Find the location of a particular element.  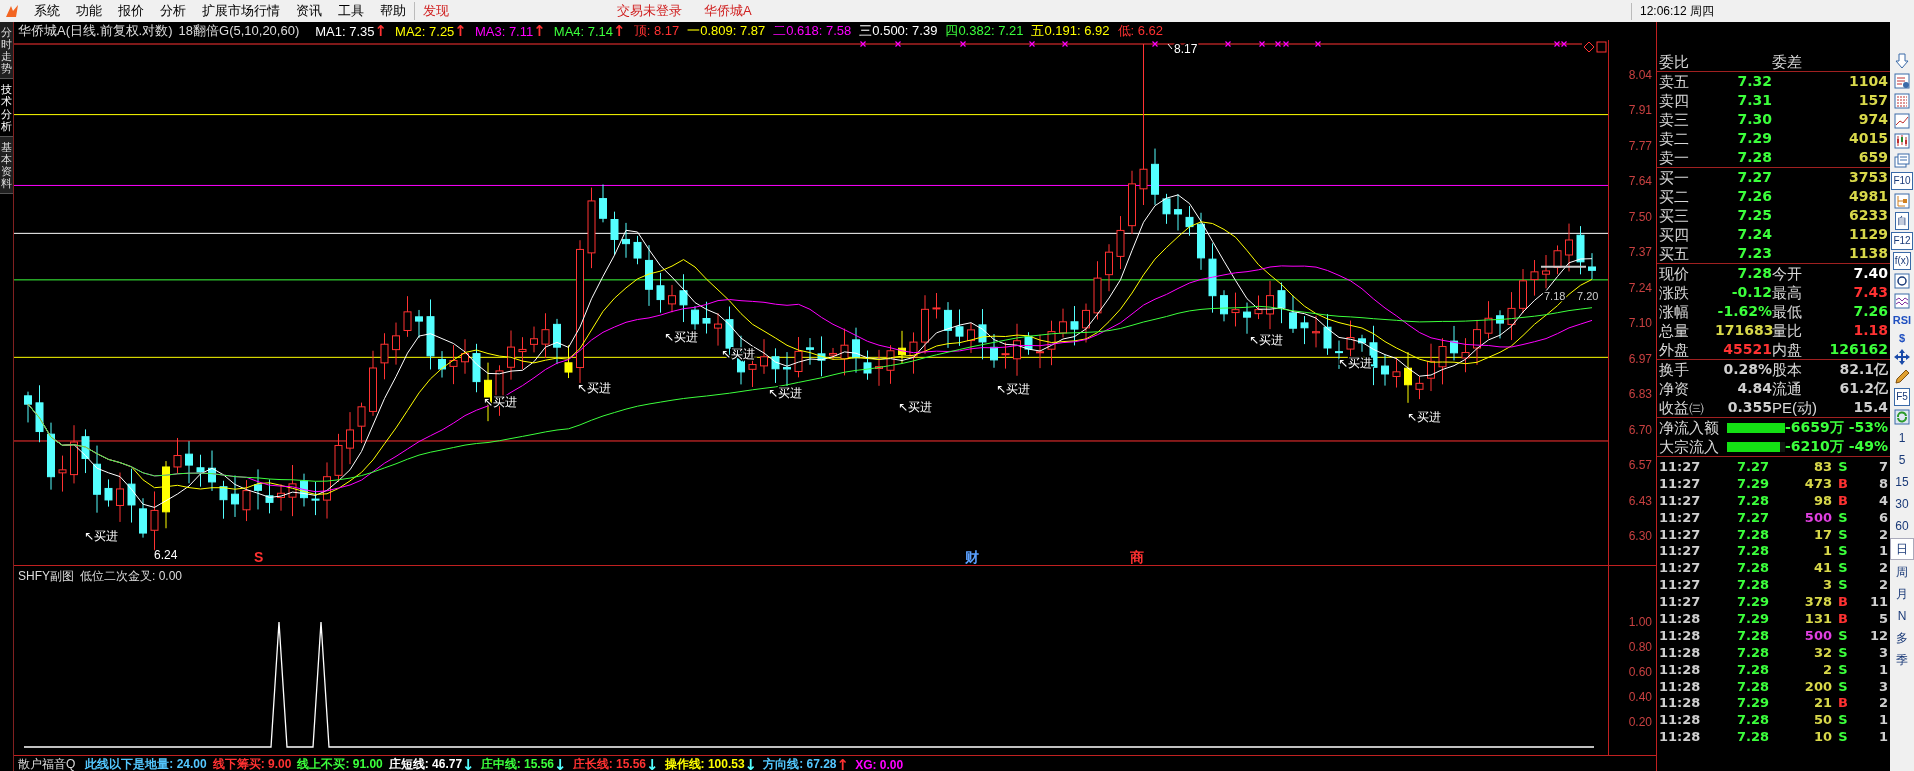

event-marker: 商 is located at coordinates (1137, 557).